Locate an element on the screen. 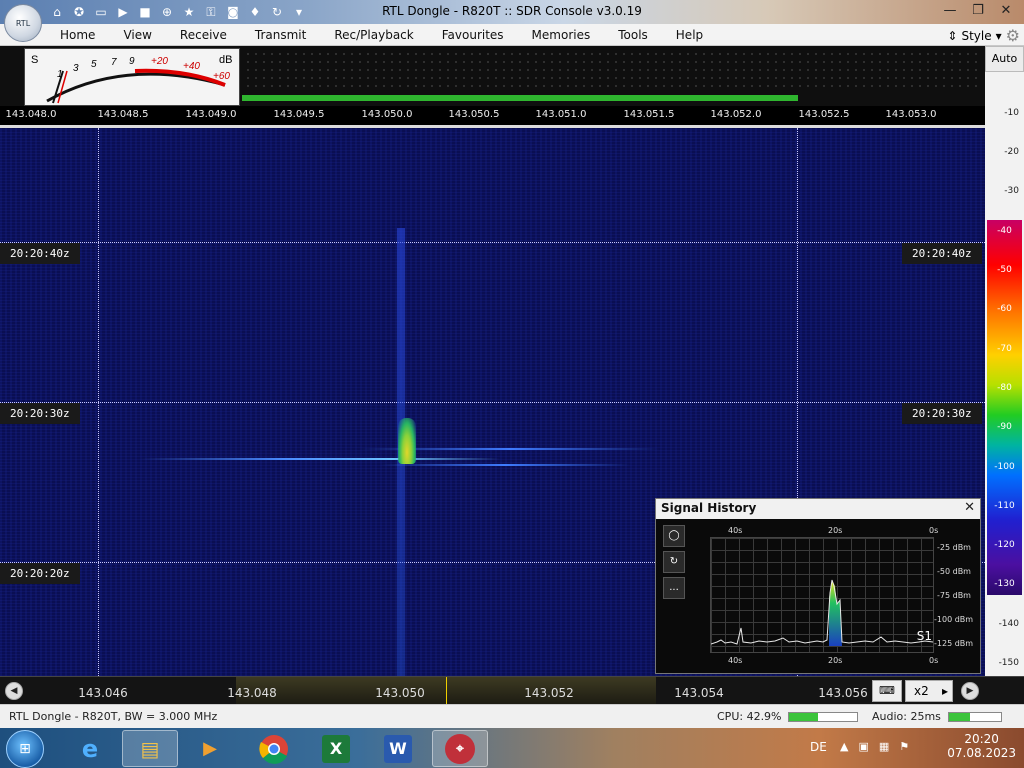 The image size is (1024, 768). record-button: ◯ is located at coordinates (674, 536).